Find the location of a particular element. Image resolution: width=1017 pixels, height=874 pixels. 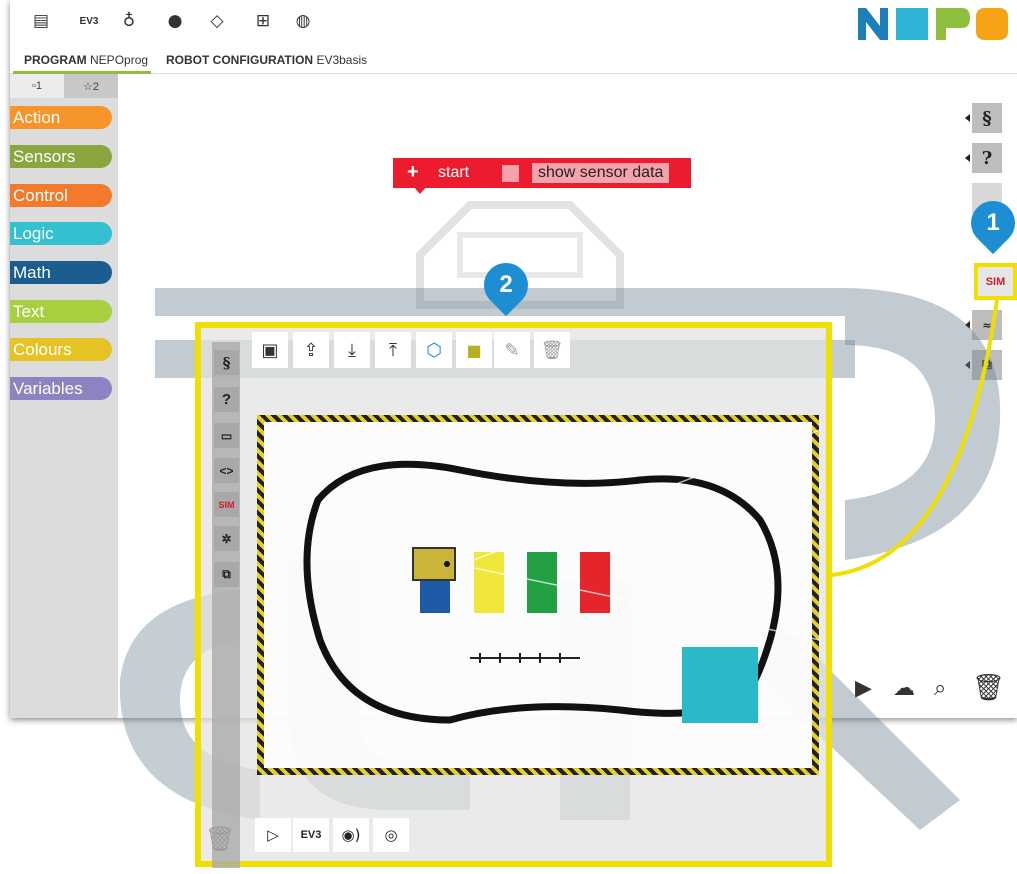

marker-1-label: 1 is located at coordinates (993, 222).